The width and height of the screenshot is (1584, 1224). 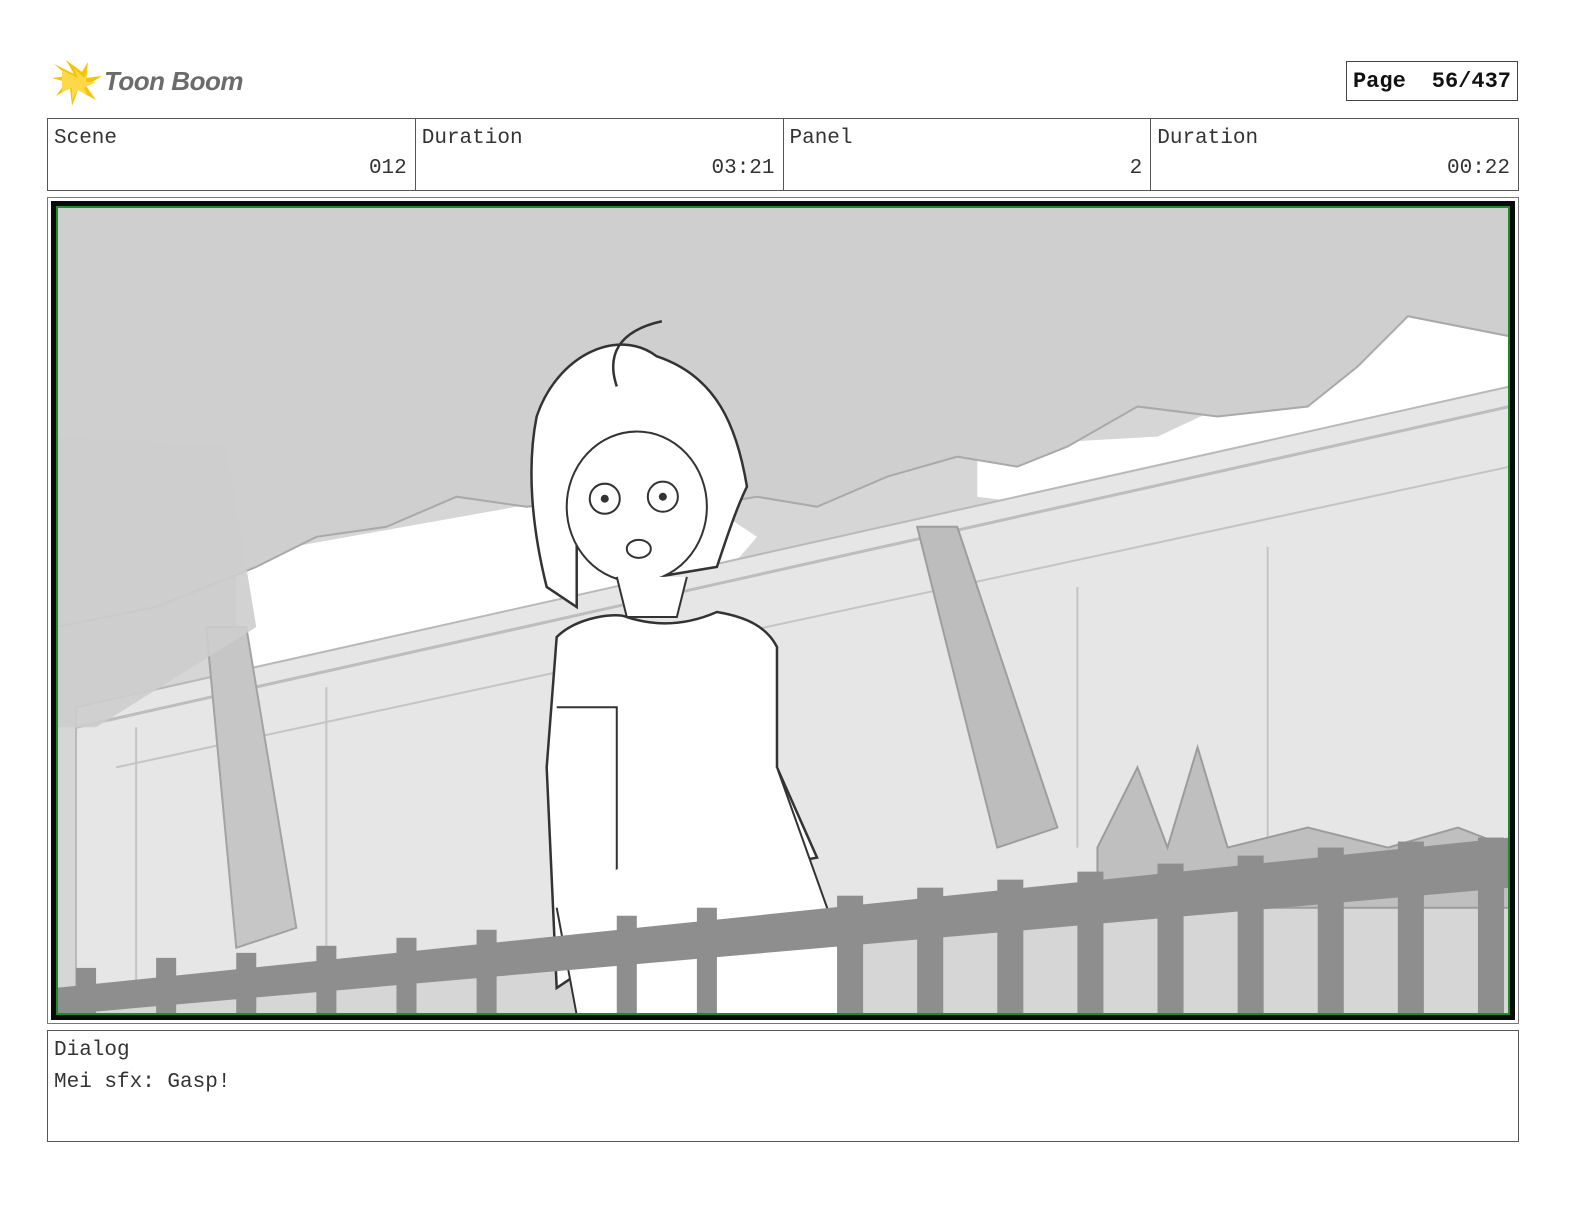 What do you see at coordinates (783, 1086) in the screenshot?
I see `dialog-box: Dialog Mei sfx: Gasp!` at bounding box center [783, 1086].